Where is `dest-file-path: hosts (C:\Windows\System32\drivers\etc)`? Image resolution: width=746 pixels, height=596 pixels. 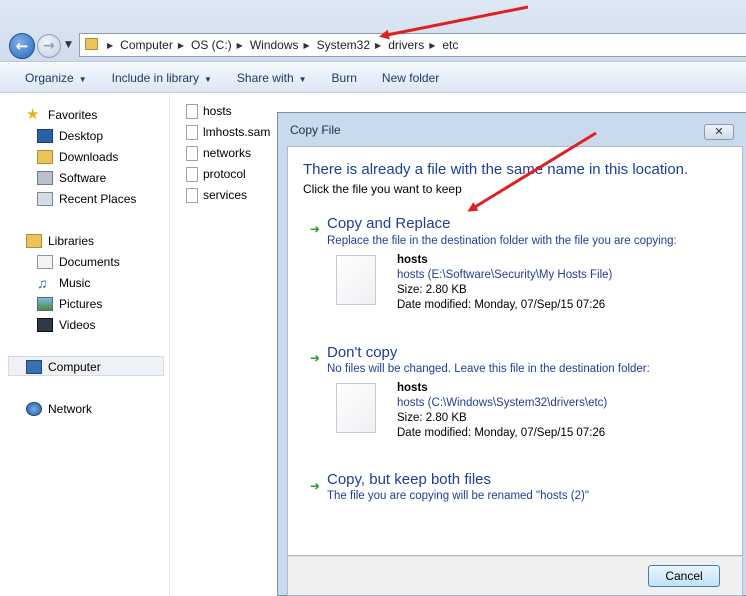
dest-file-path: hosts (C:\Windows\System32\drivers\etc) is located at coordinates (502, 403).